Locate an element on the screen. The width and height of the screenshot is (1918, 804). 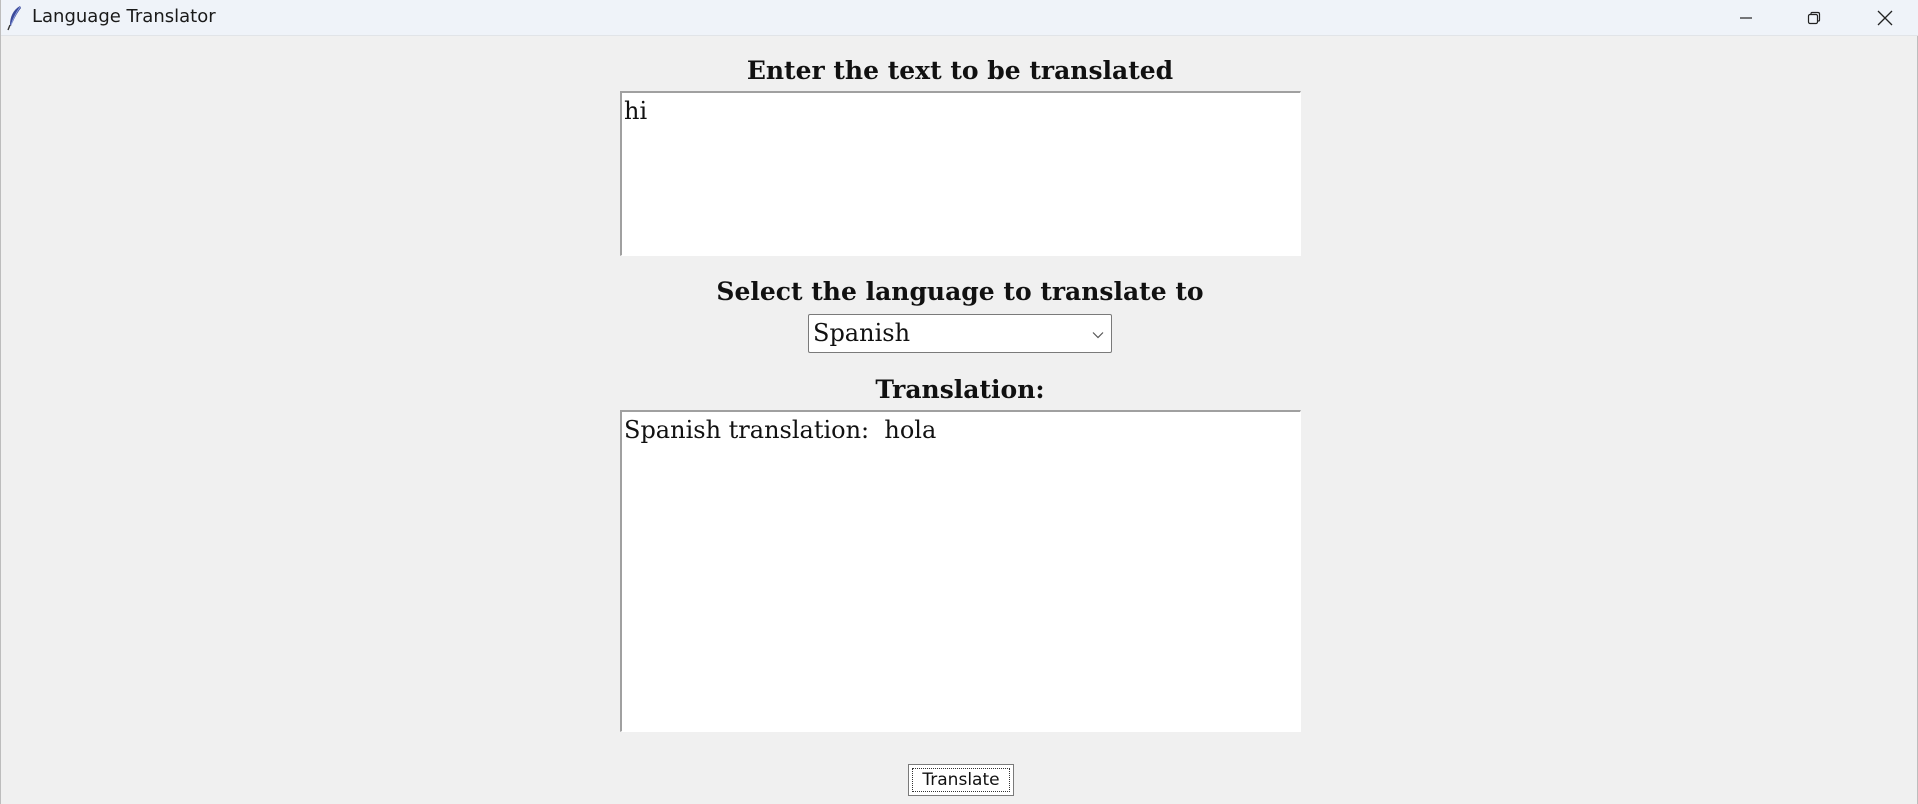
close-icon is located at coordinates (1885, 18).